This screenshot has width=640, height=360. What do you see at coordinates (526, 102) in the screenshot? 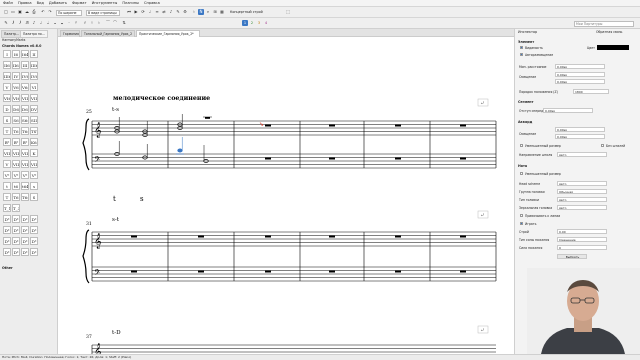
I see `segment-section-header: Сегмент` at bounding box center [526, 102].